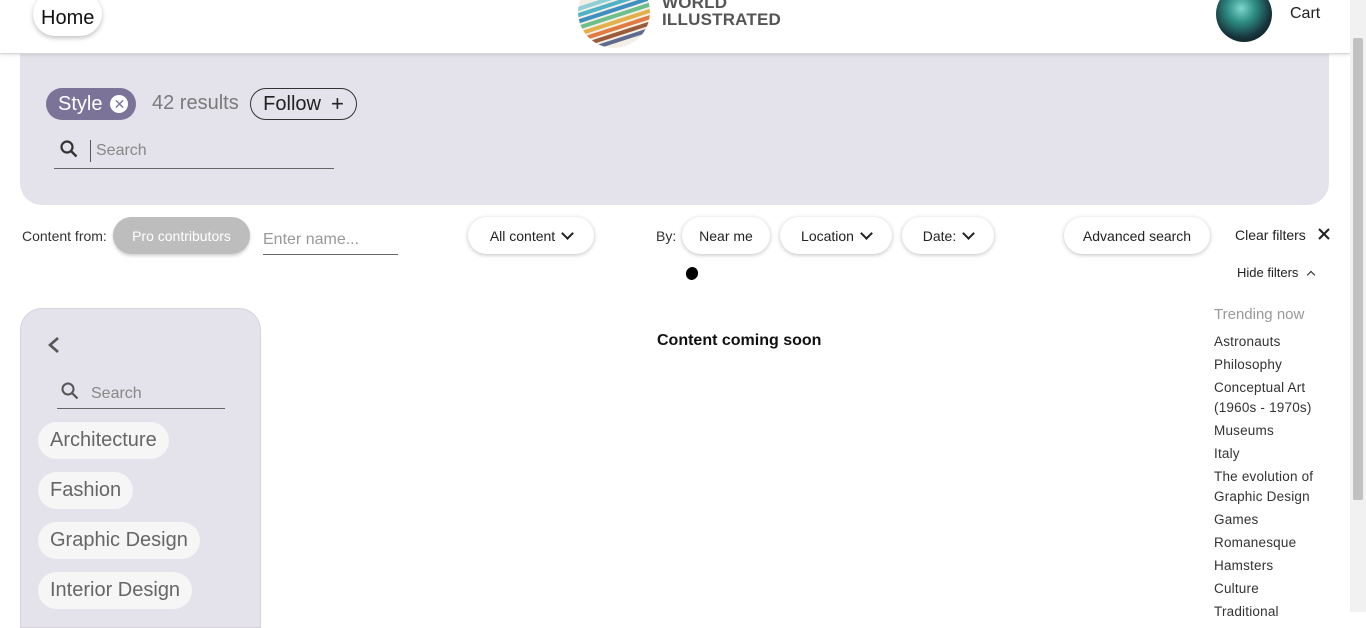 This screenshot has width=1366, height=628. Describe the element at coordinates (156, 393) in the screenshot. I see `sidebar-search-input` at that location.